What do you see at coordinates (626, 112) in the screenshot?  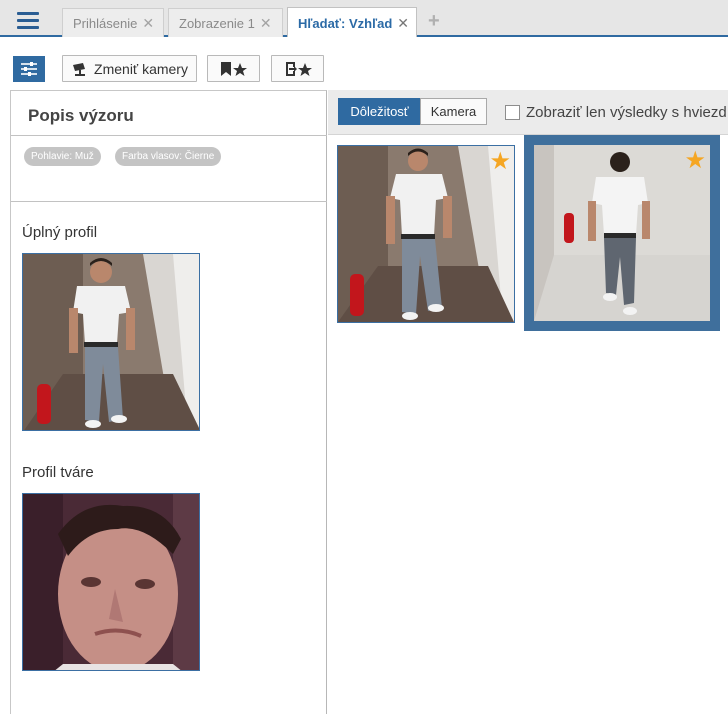 I see `starred-only-label: Zobraziť len výsledky s hviezd` at bounding box center [626, 112].